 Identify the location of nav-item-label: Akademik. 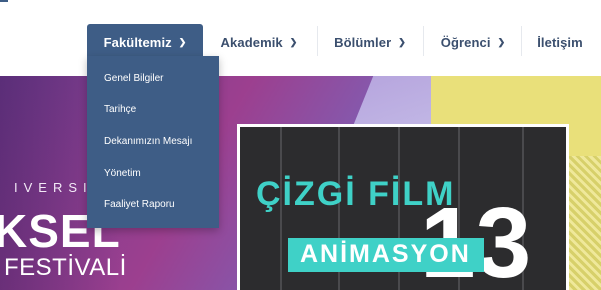
(251, 42).